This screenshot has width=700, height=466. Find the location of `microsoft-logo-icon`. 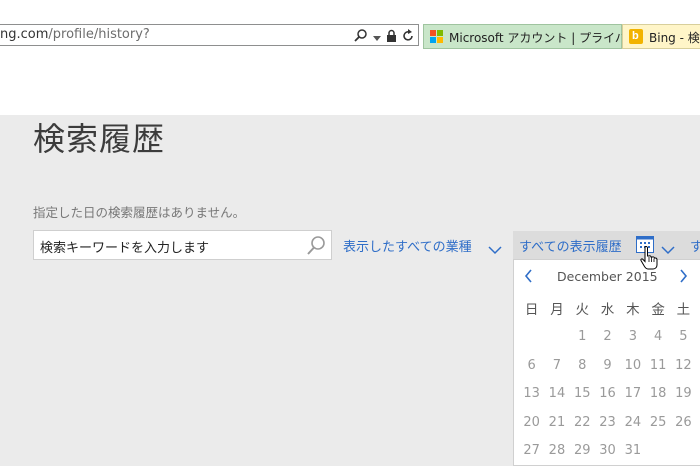

microsoft-logo-icon is located at coordinates (437, 37).